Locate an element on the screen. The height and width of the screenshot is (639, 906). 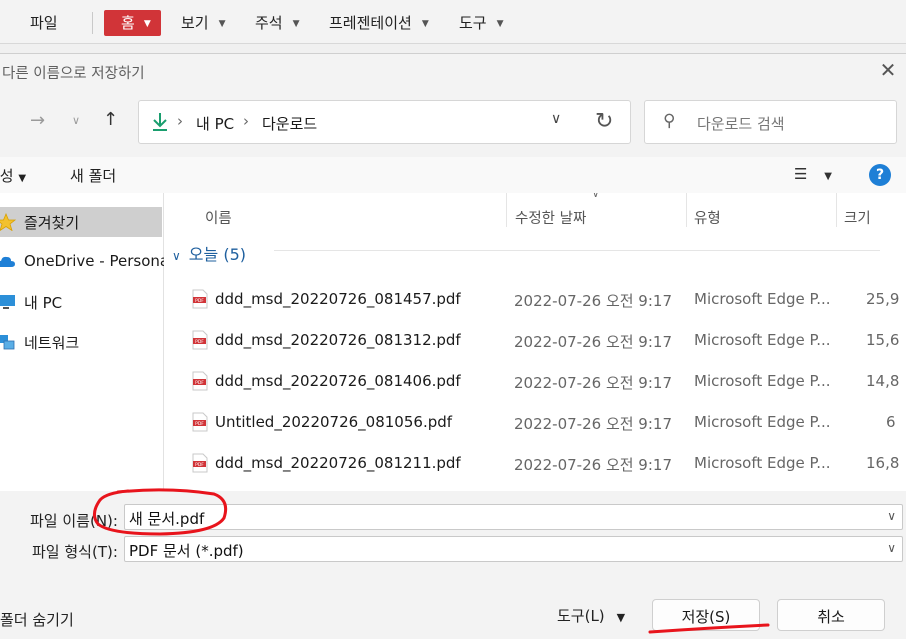
cancel-button: 취소 is located at coordinates (831, 615).